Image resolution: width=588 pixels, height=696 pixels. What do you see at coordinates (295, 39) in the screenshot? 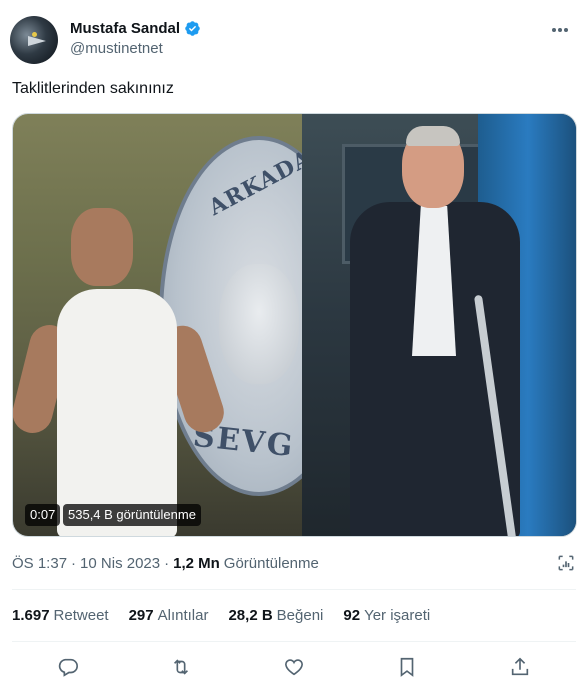
I see `tweet-header: Mustafa Sandal @mustinetnet` at bounding box center [295, 39].